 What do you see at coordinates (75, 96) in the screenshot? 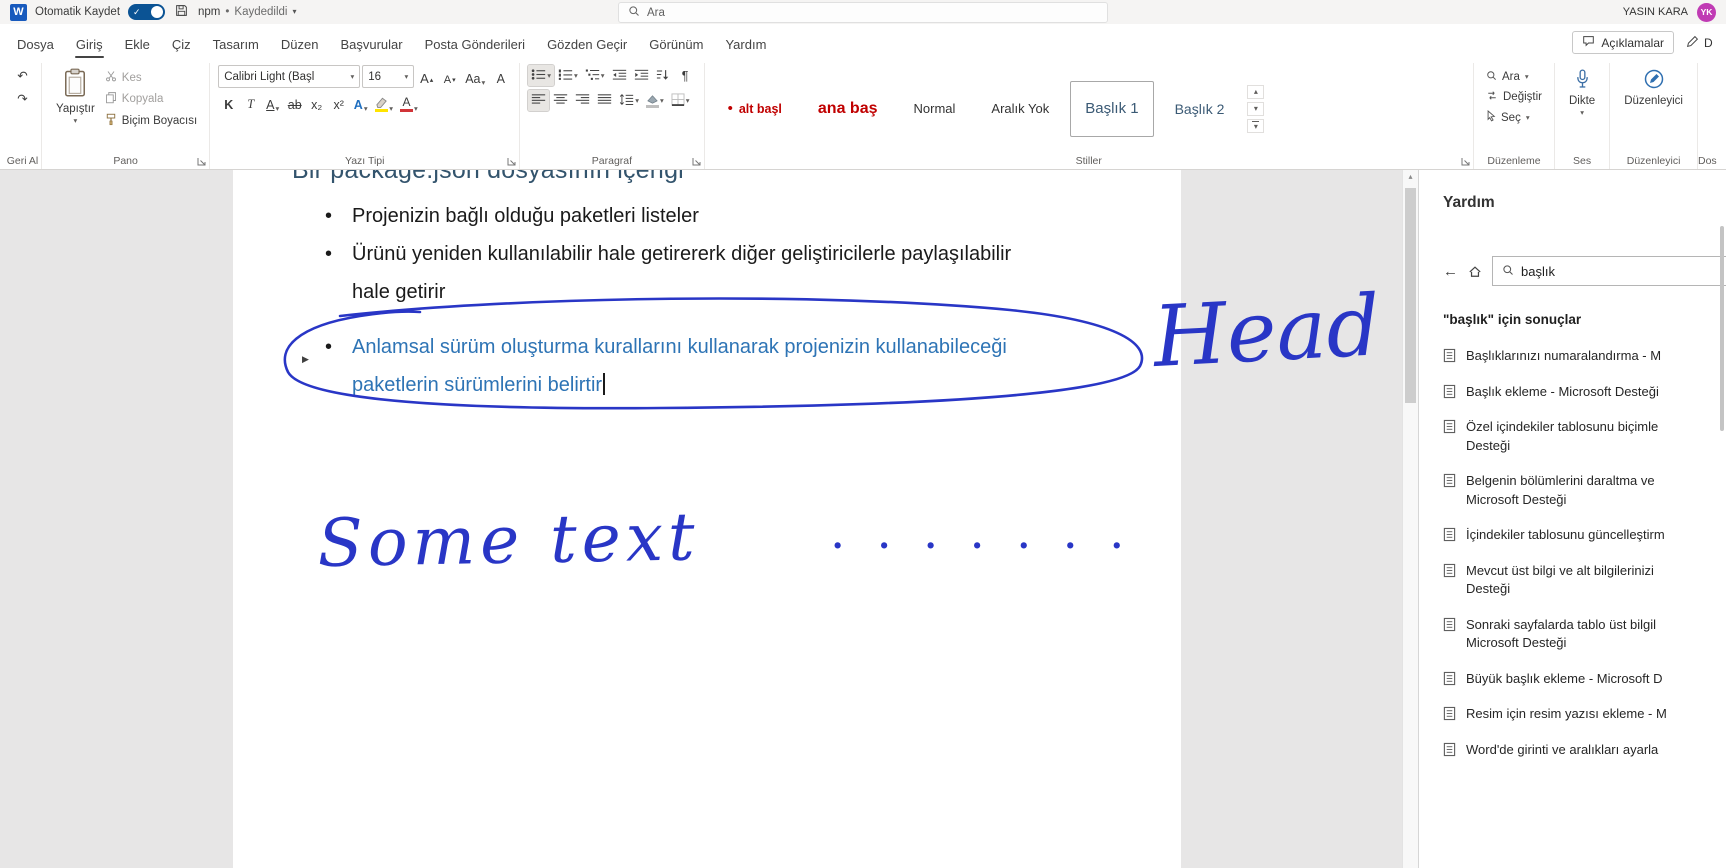
I see `paste-button: Yapıştır ▾` at bounding box center [75, 96].